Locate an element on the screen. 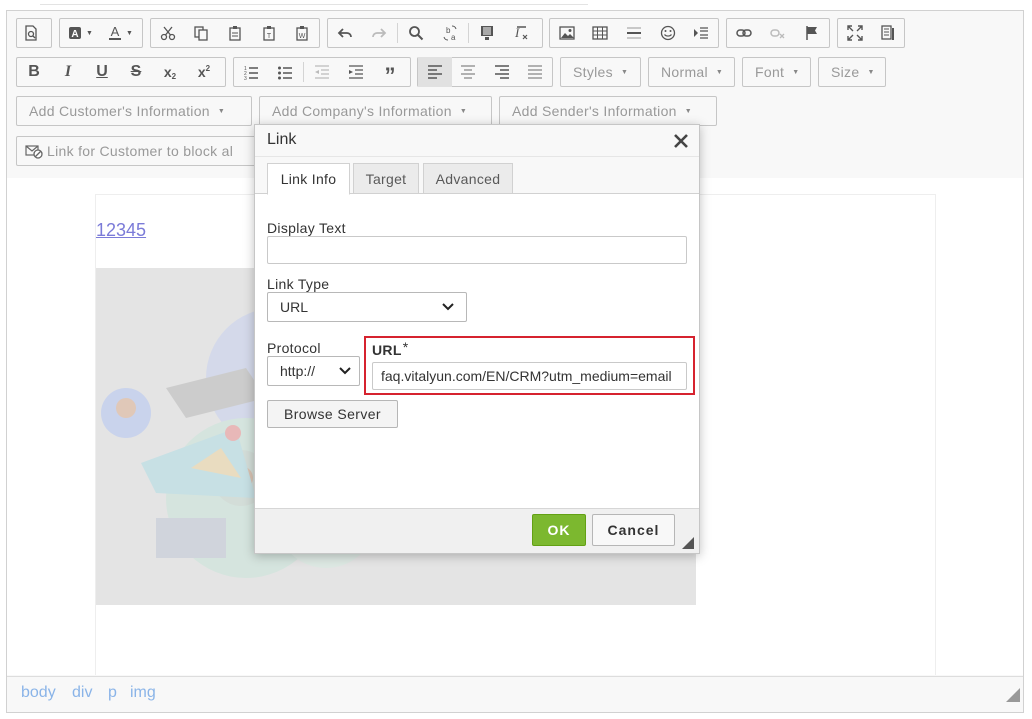  cancel-button: Cancel is located at coordinates (633, 530).